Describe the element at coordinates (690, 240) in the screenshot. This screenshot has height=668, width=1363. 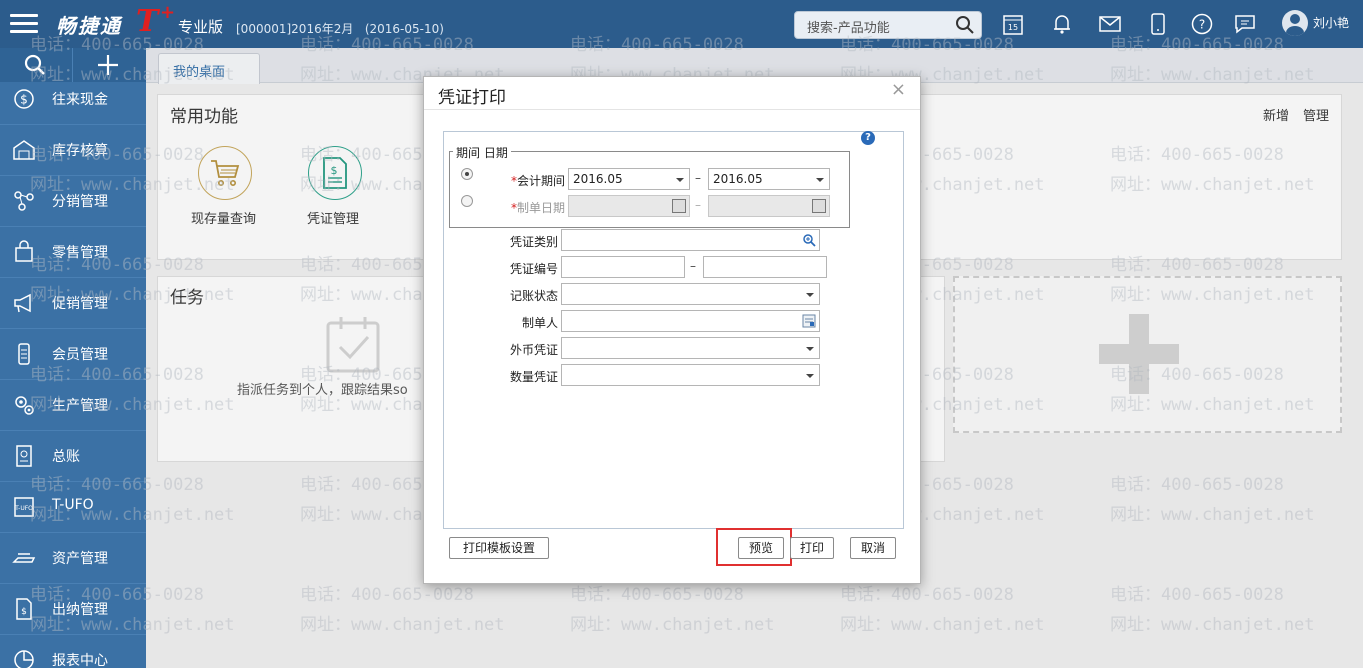
I see `voucher-type-input` at that location.